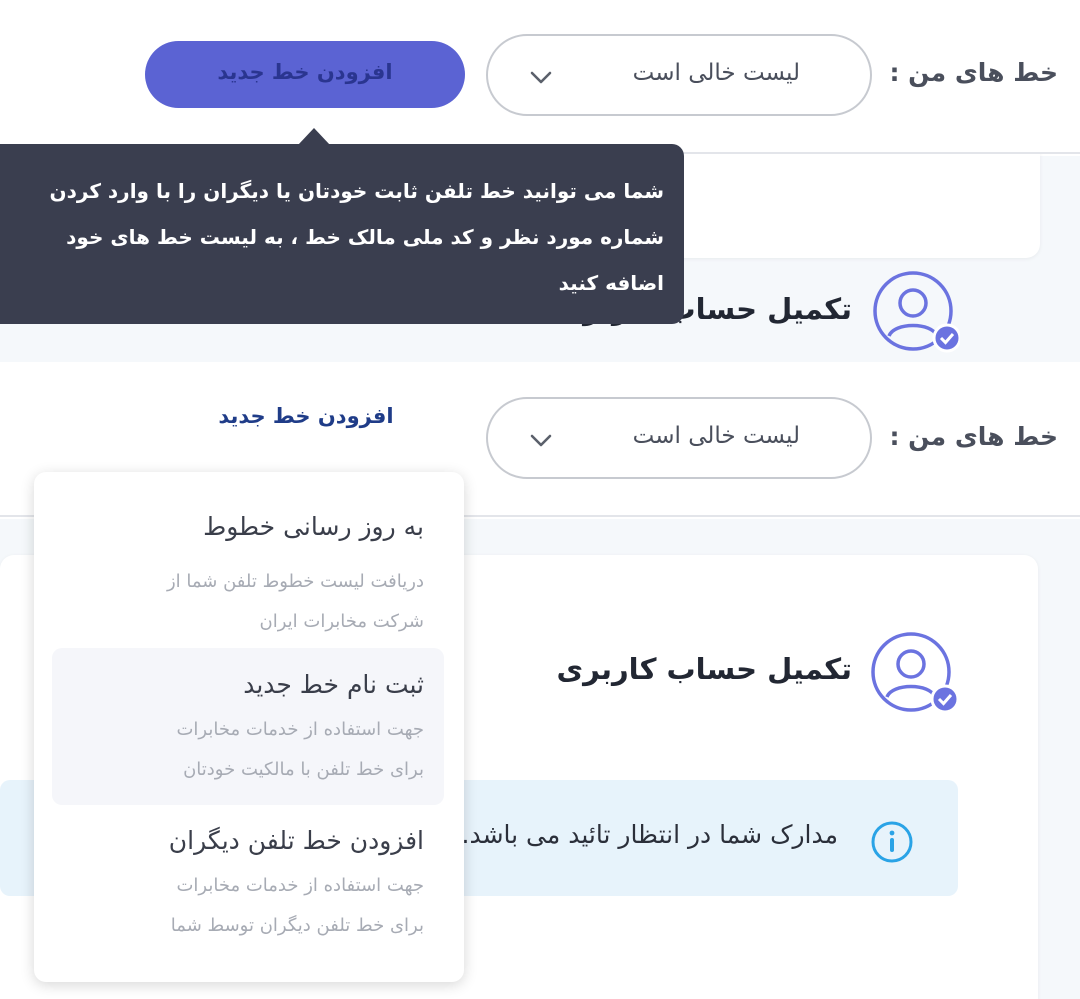  I want to click on menu-item-title: ثبت نام خط جدید, so click(333, 684).